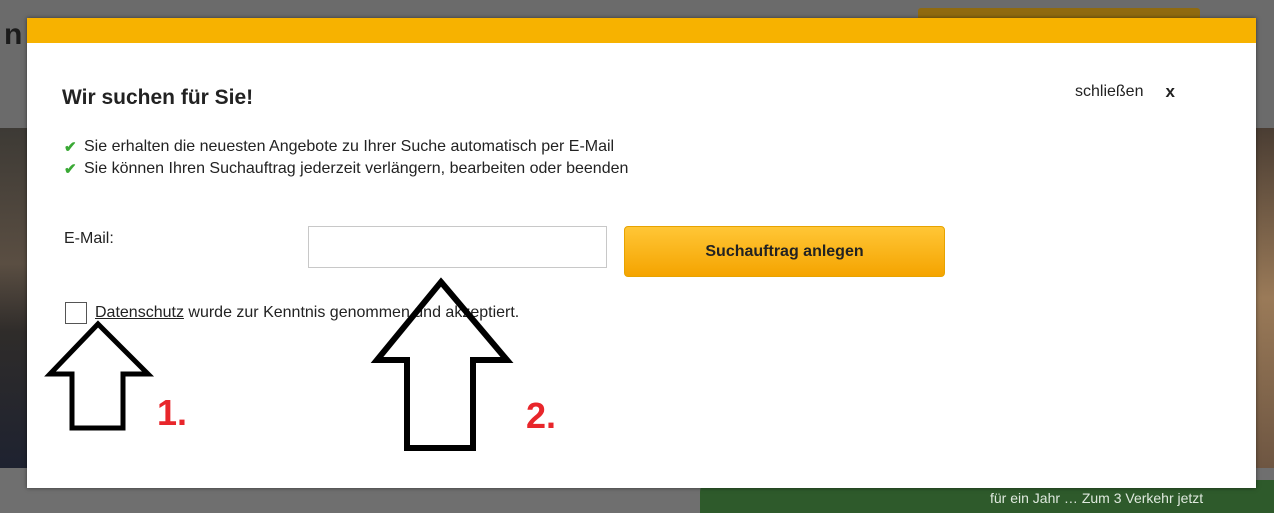 The height and width of the screenshot is (513, 1274). I want to click on annotation-label-1: 1., so click(172, 412).